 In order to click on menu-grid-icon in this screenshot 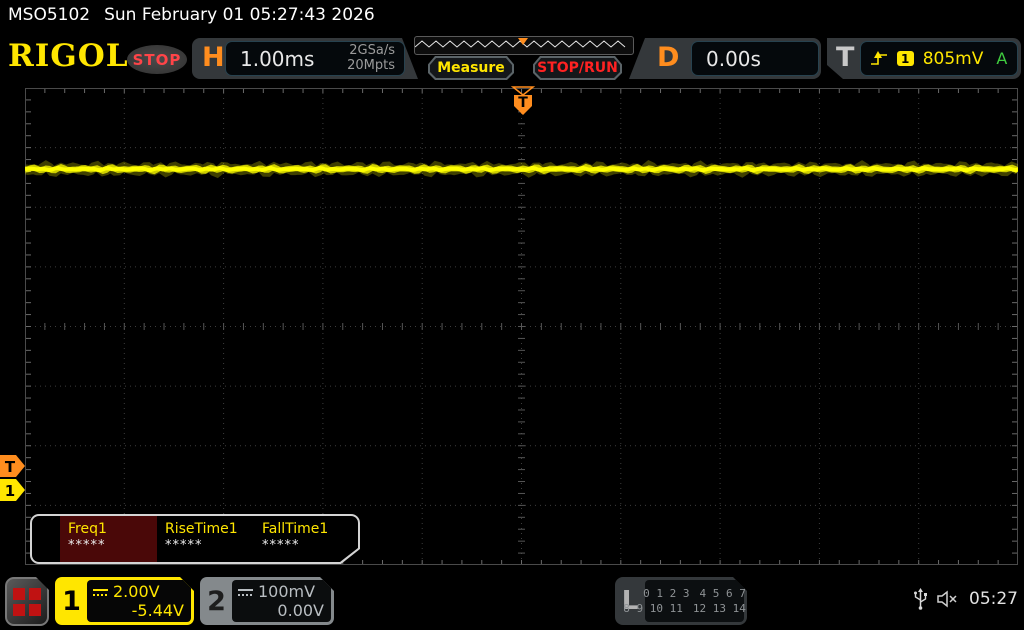, I will do `click(27, 602)`.